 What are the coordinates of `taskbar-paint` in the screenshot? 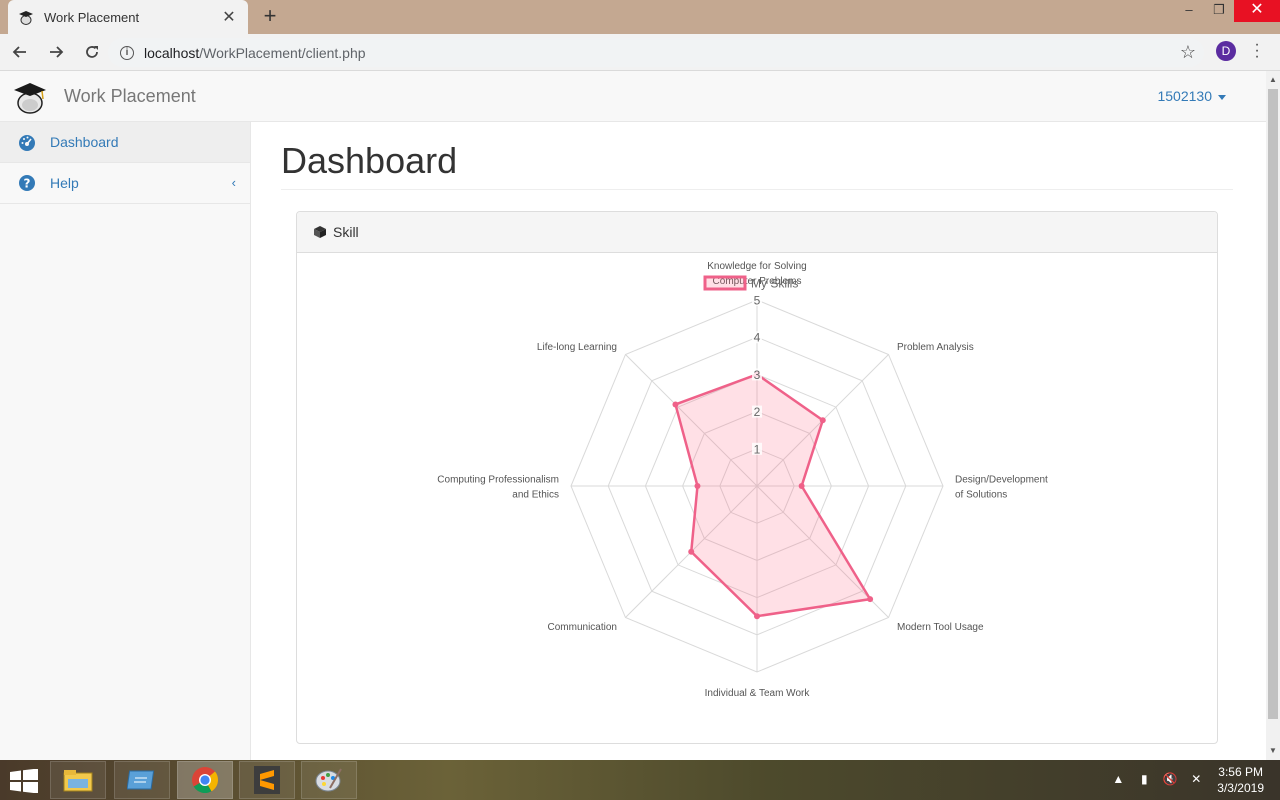 It's located at (329, 780).